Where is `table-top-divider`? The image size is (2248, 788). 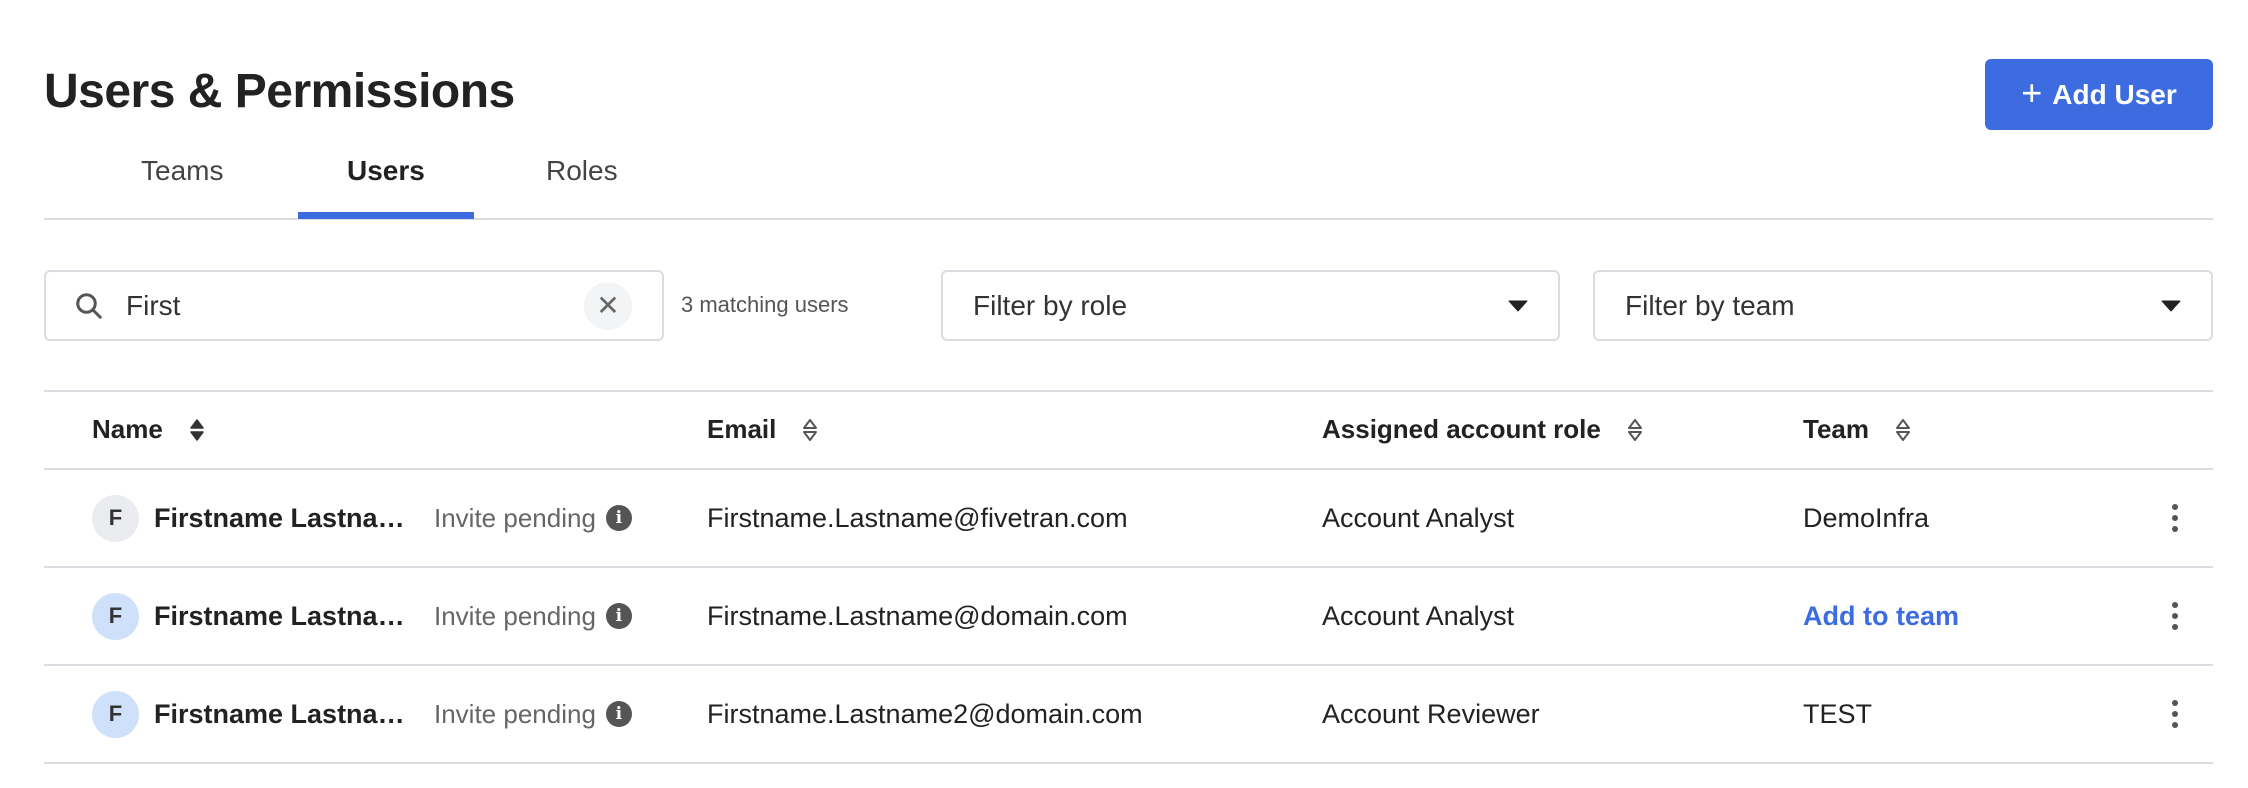
table-top-divider is located at coordinates (1128, 391).